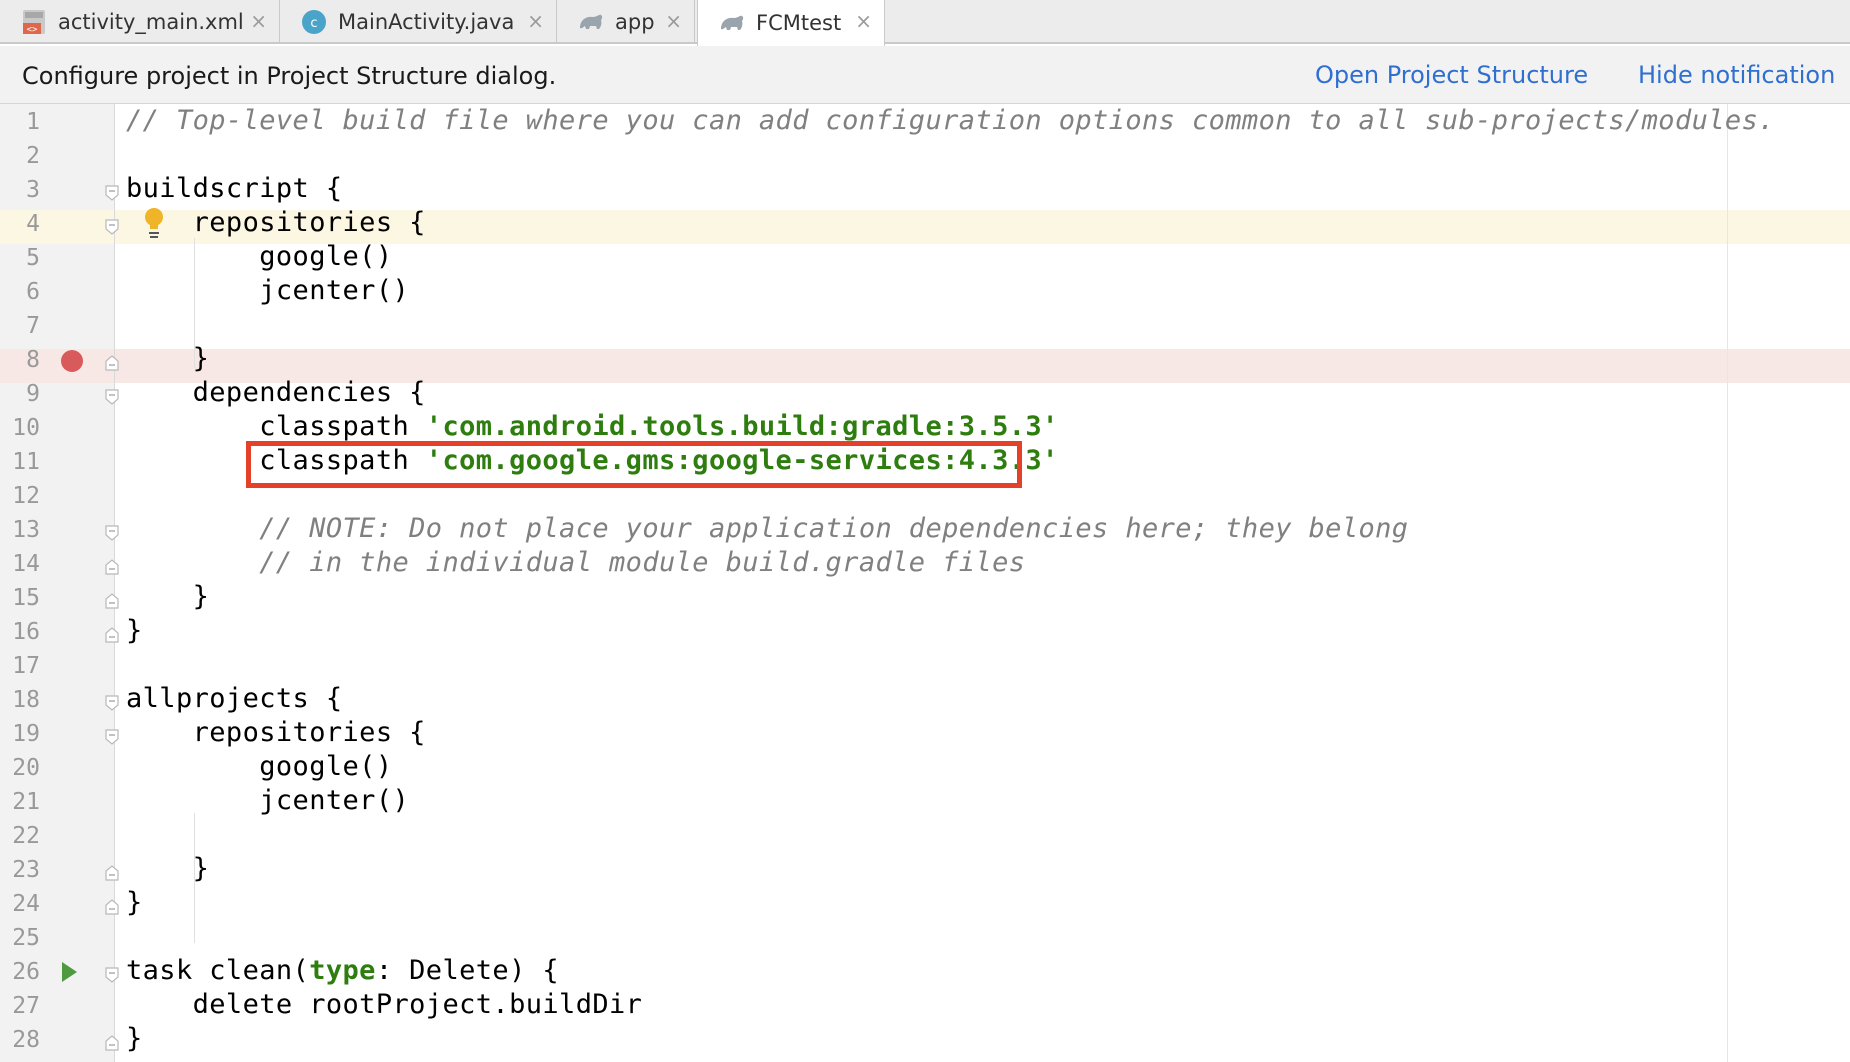 This screenshot has height=1062, width=1850. I want to click on tab-label: activity_main.xml, so click(151, 22).